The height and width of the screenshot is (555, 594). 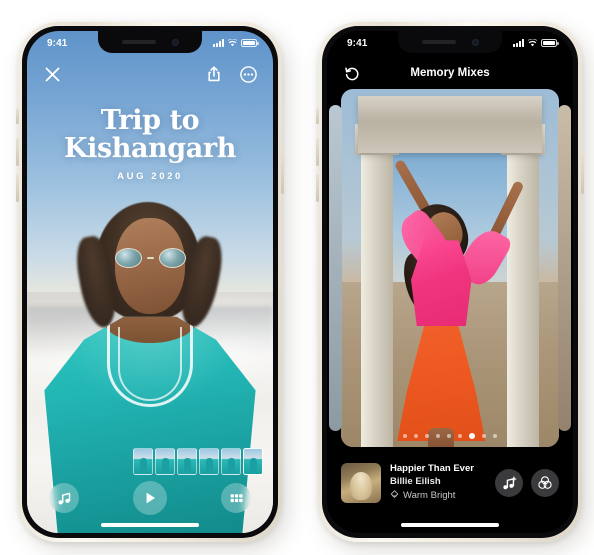 I want to click on device-notch-right, so click(x=450, y=42).